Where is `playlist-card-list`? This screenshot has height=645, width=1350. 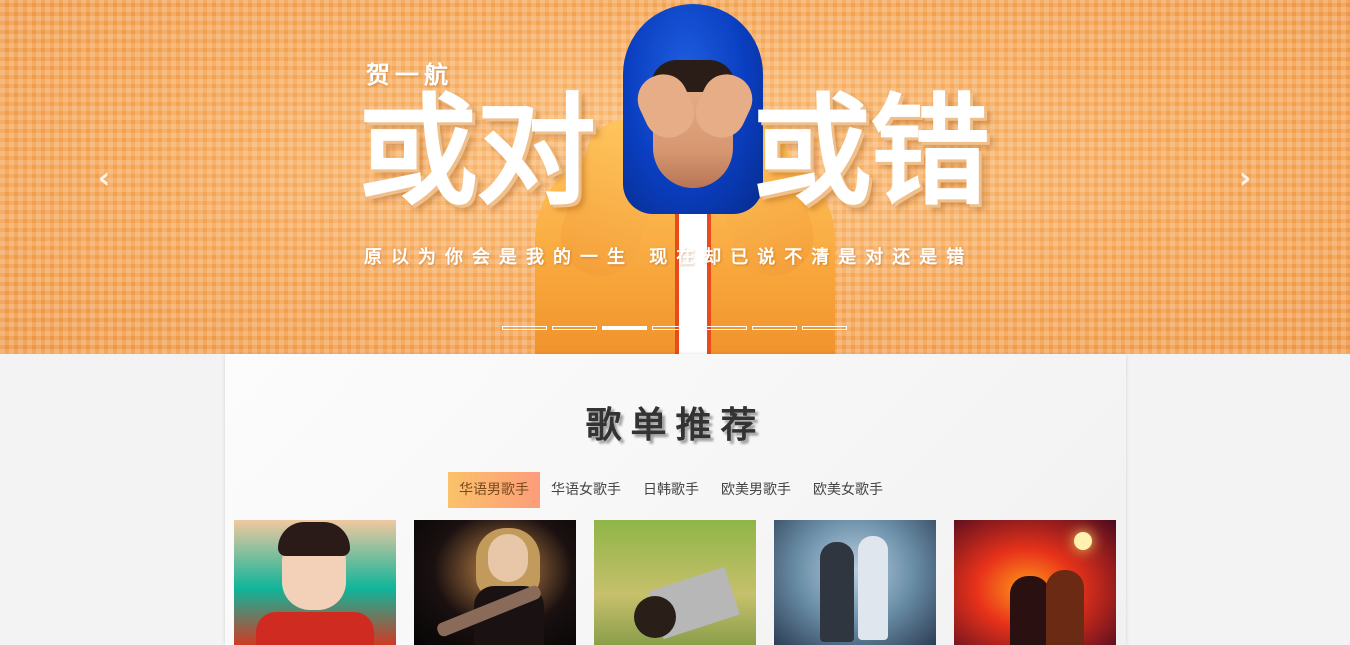 playlist-card-list is located at coordinates (675, 582).